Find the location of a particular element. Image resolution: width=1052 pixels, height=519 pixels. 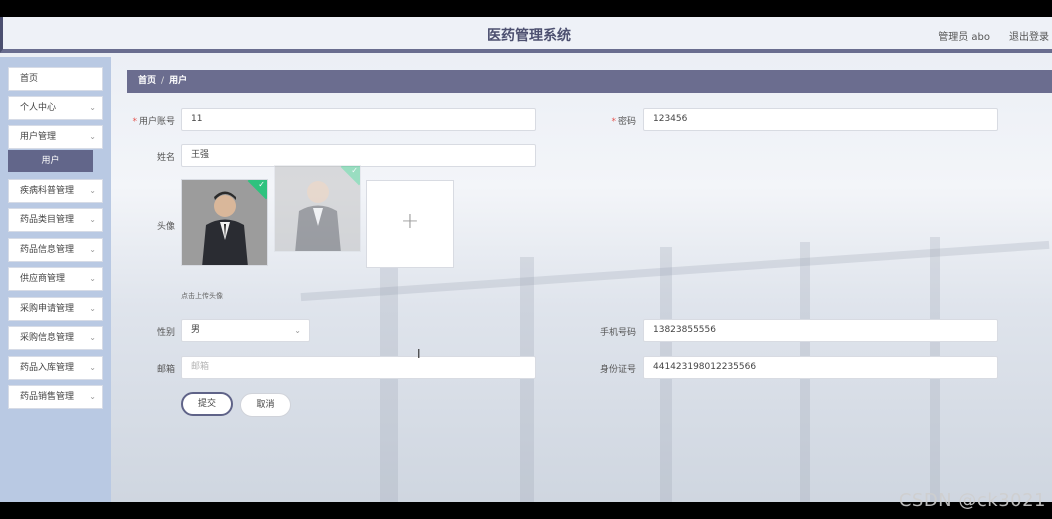

cancel-button: 取消 is located at coordinates (265, 405).